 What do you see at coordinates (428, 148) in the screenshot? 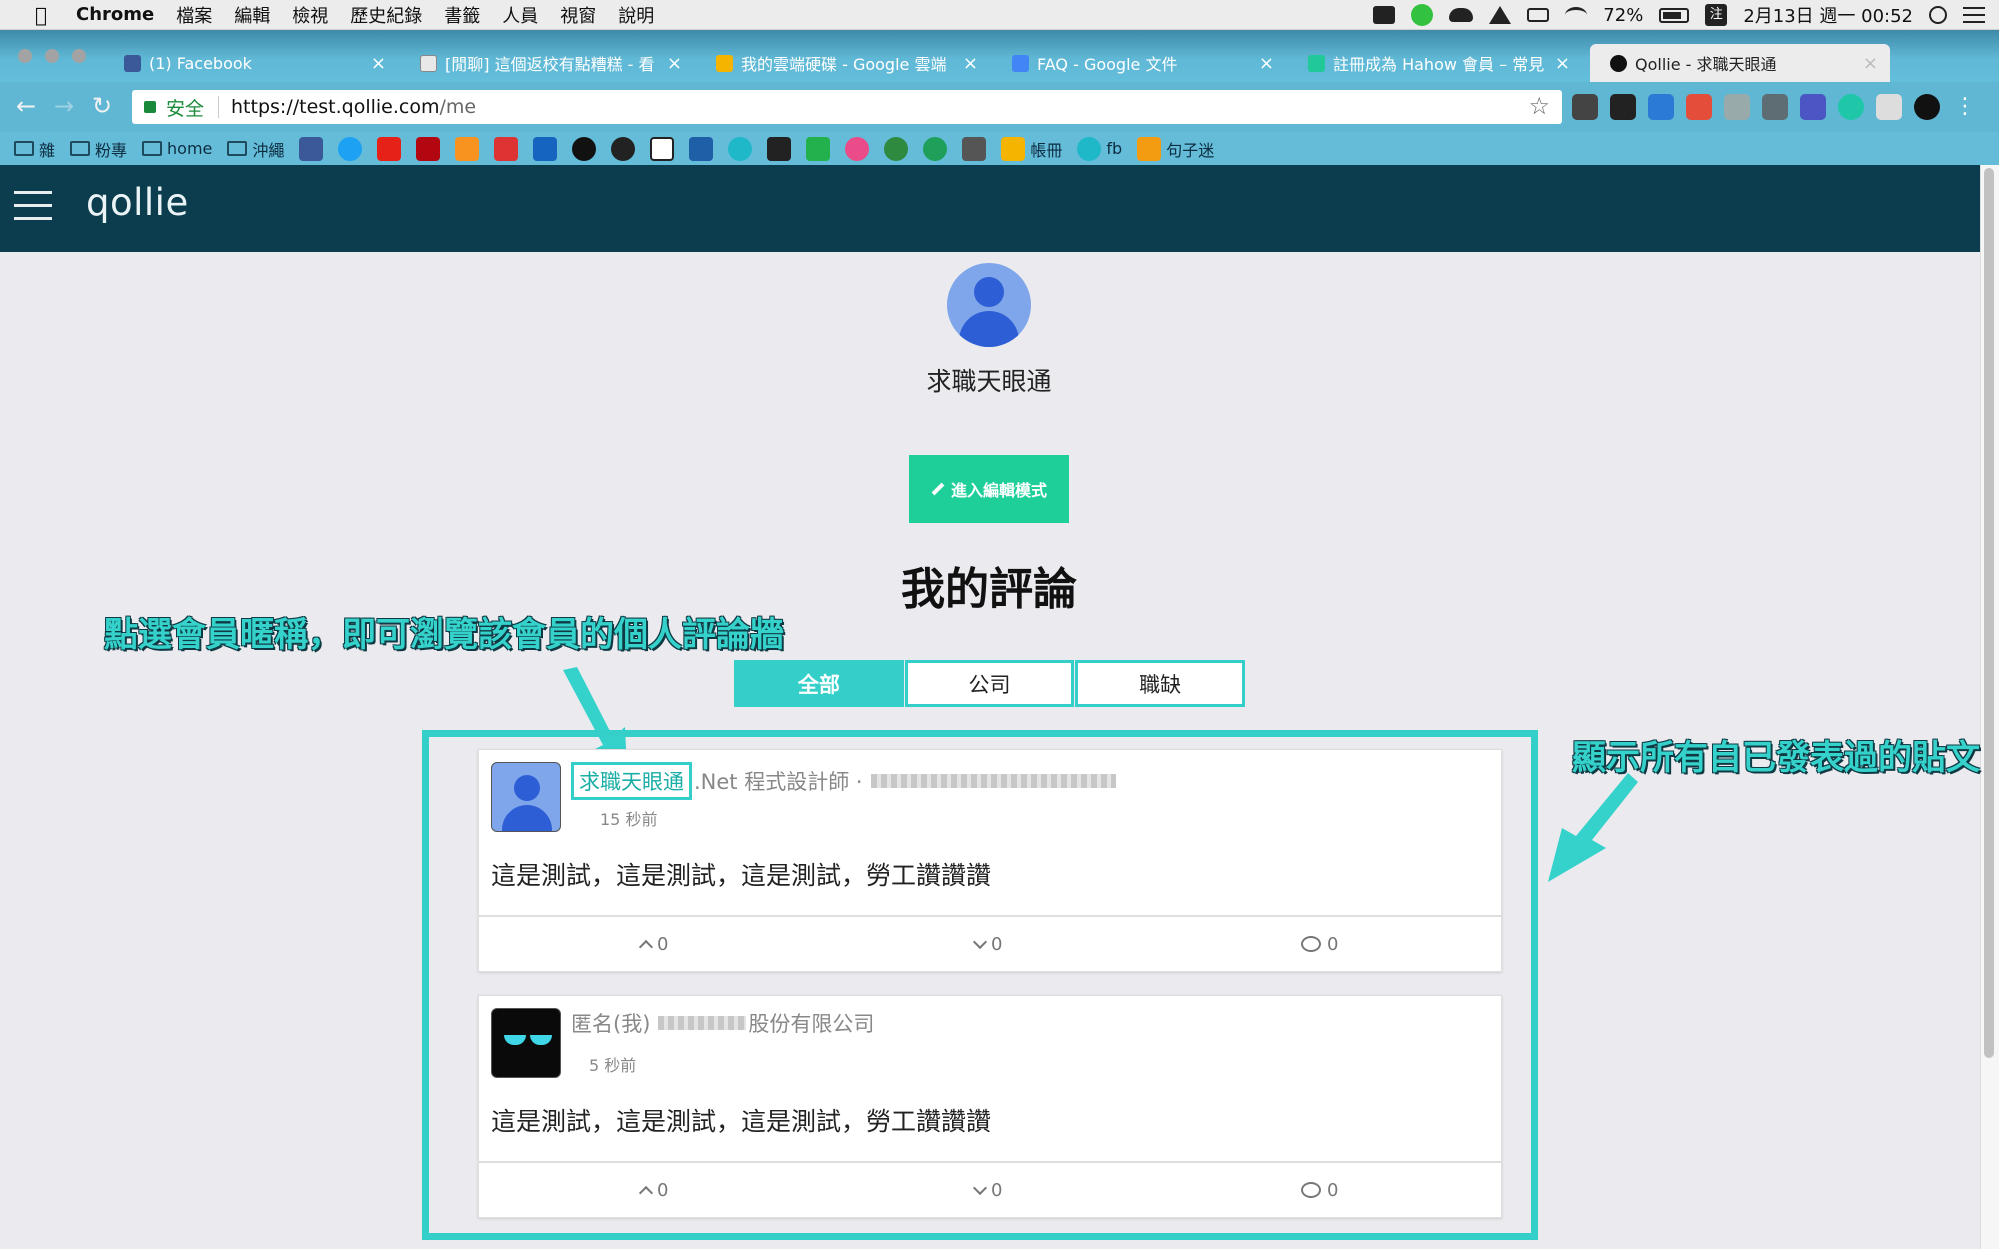
I see `netflix-icon` at bounding box center [428, 148].